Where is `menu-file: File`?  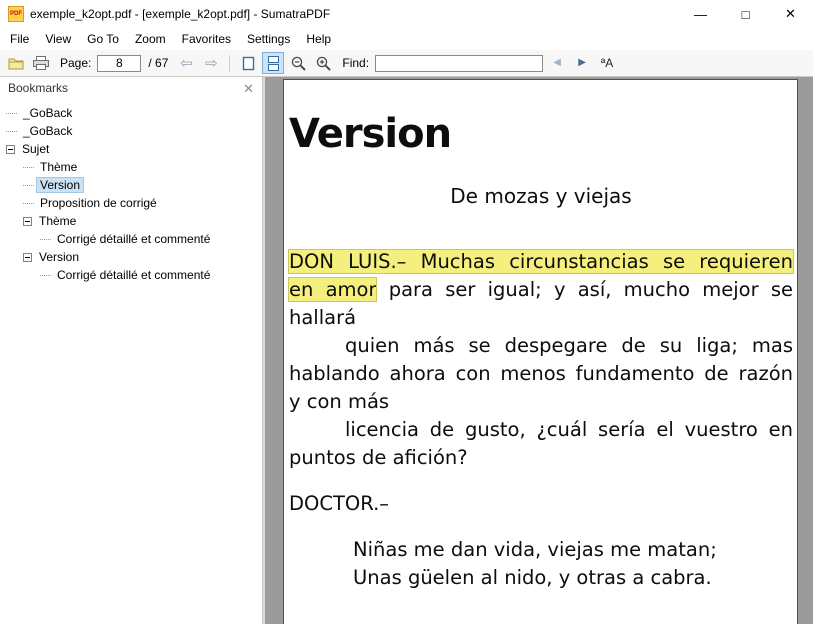 menu-file: File is located at coordinates (19, 39).